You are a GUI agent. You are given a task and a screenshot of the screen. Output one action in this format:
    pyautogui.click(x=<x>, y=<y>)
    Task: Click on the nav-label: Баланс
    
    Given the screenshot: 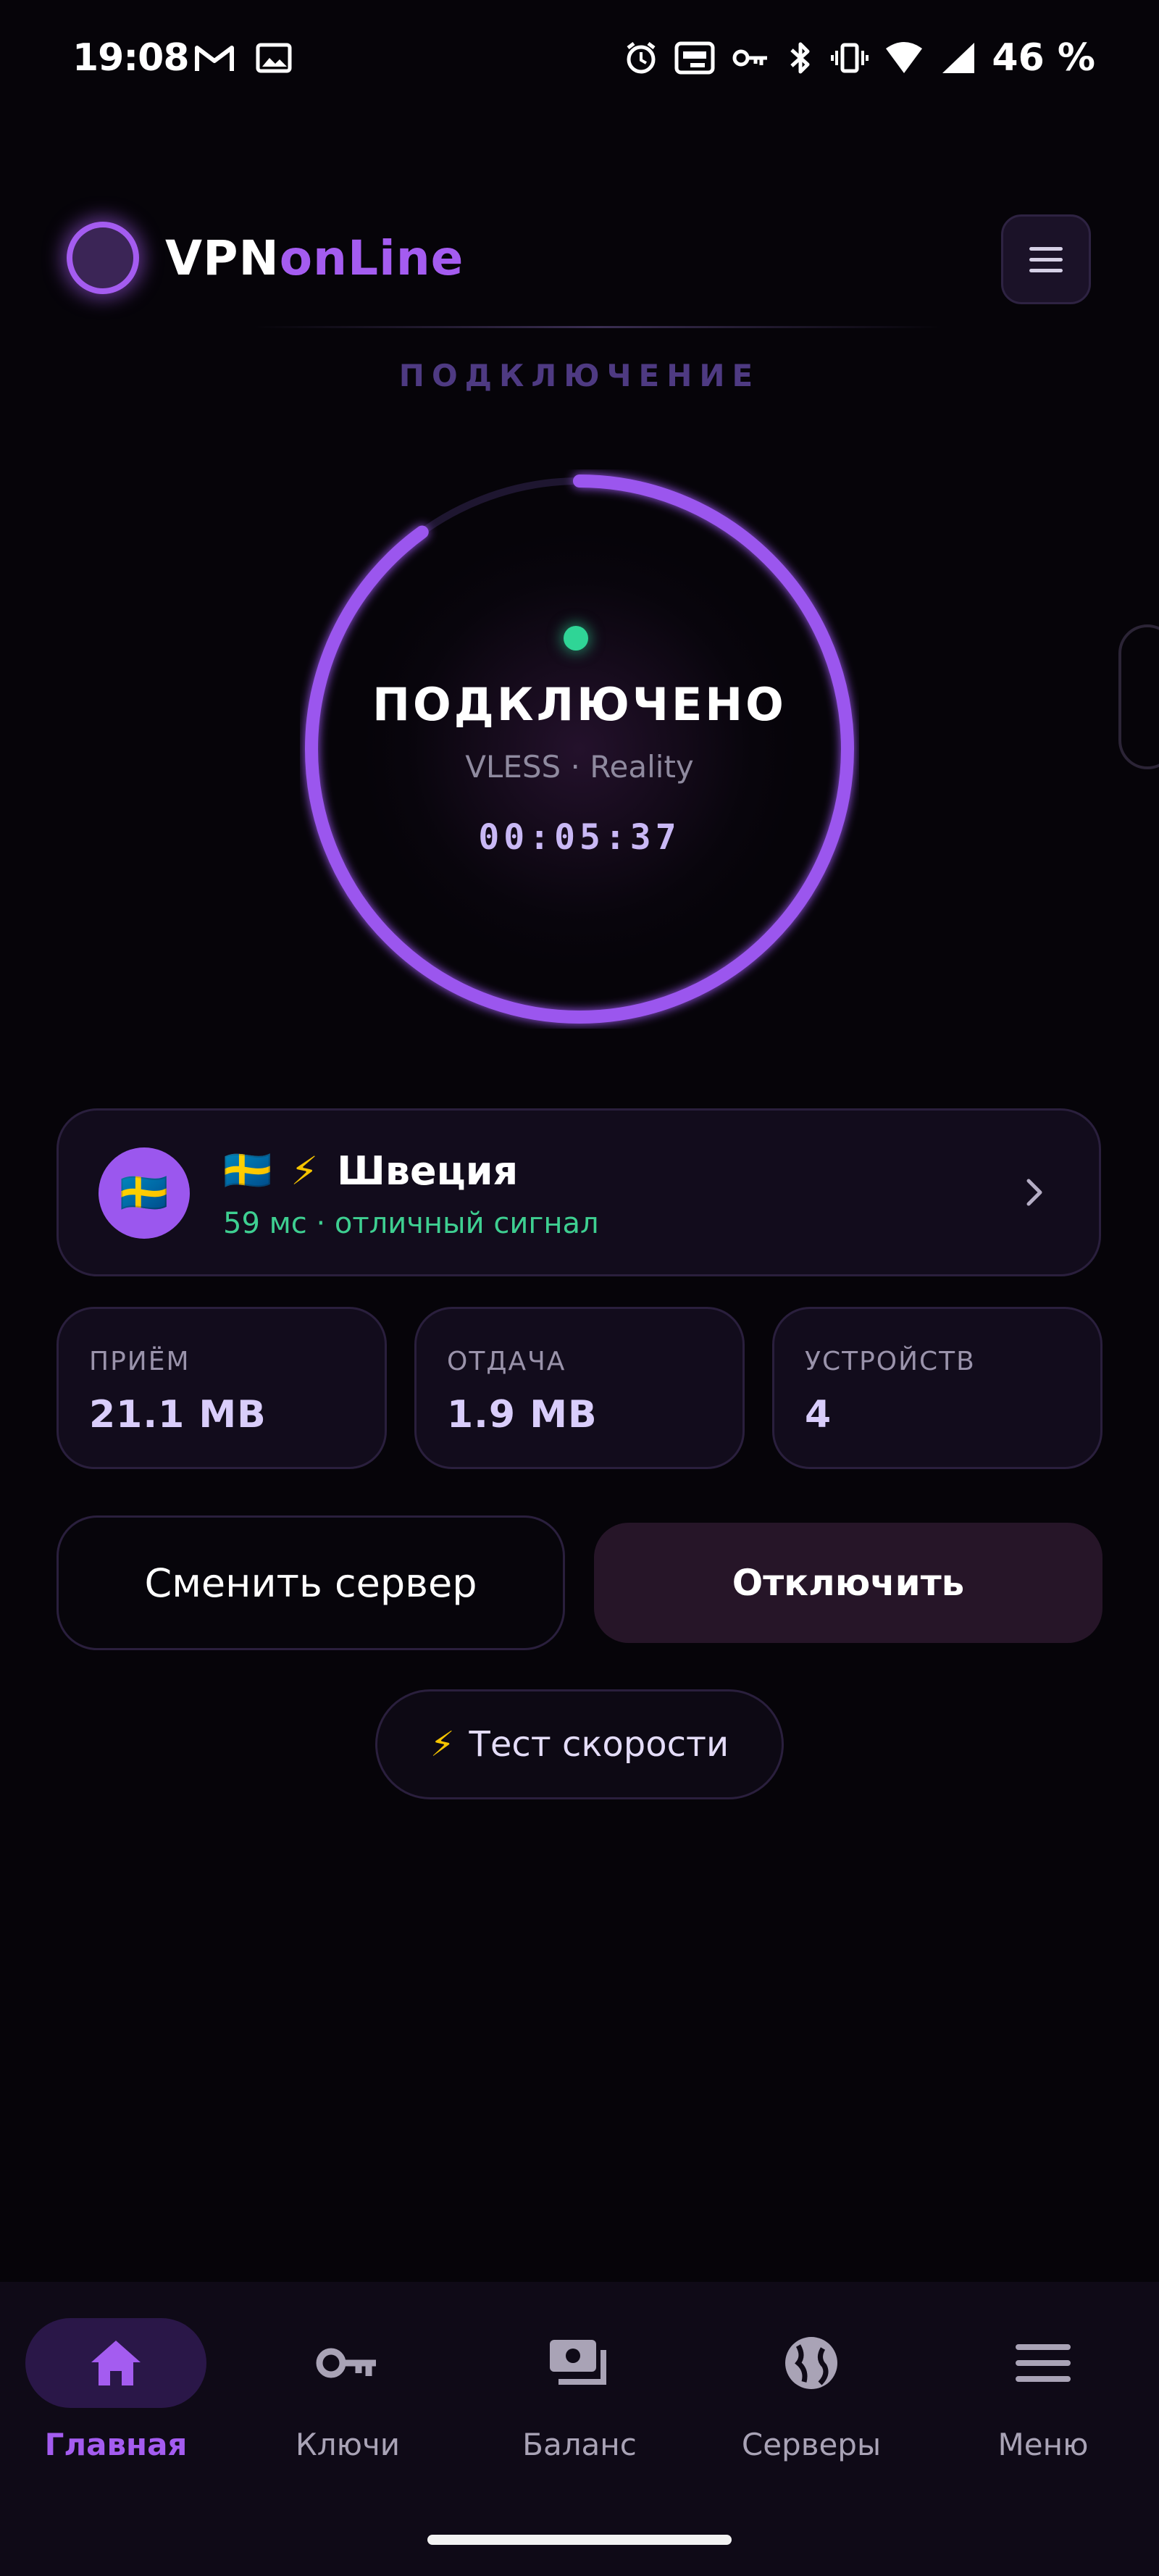 What is the action you would take?
    pyautogui.click(x=579, y=2444)
    